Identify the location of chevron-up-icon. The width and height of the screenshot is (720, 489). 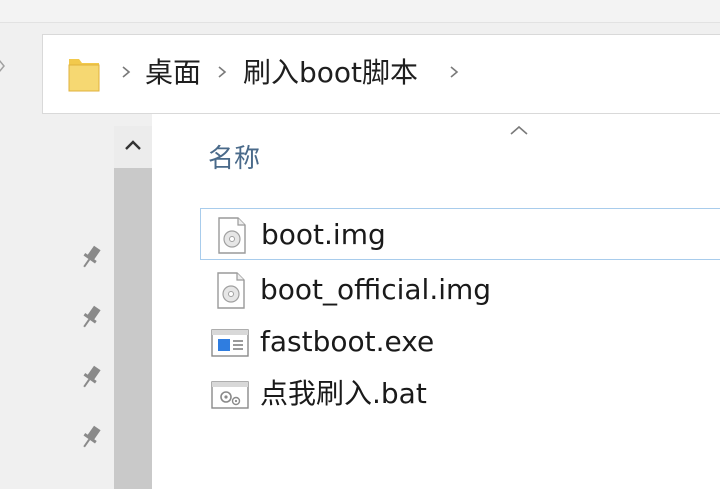
(133, 145).